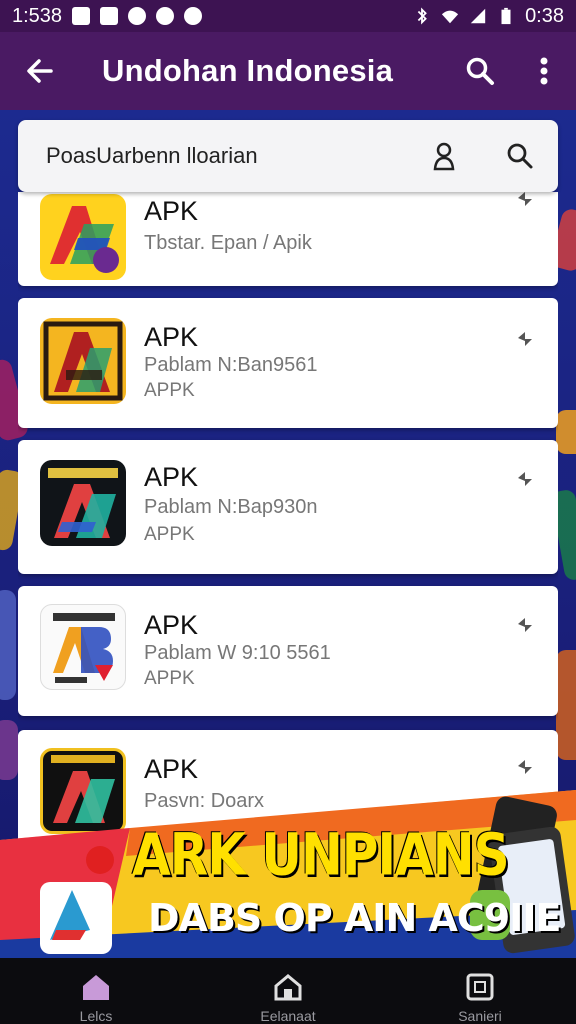 This screenshot has height=1024, width=576. I want to click on item-subtitle: Pablam N:Ban9561, so click(231, 365).